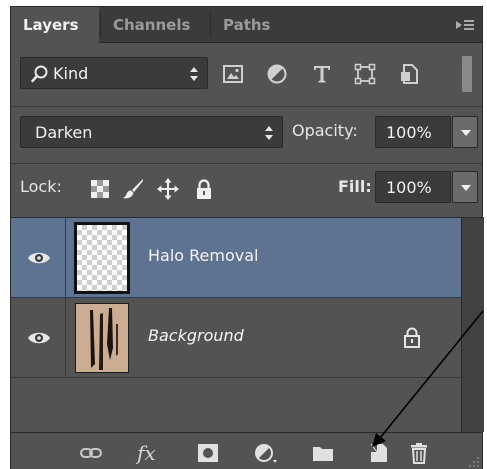  What do you see at coordinates (409, 132) in the screenshot?
I see `opacity-value: 100%` at bounding box center [409, 132].